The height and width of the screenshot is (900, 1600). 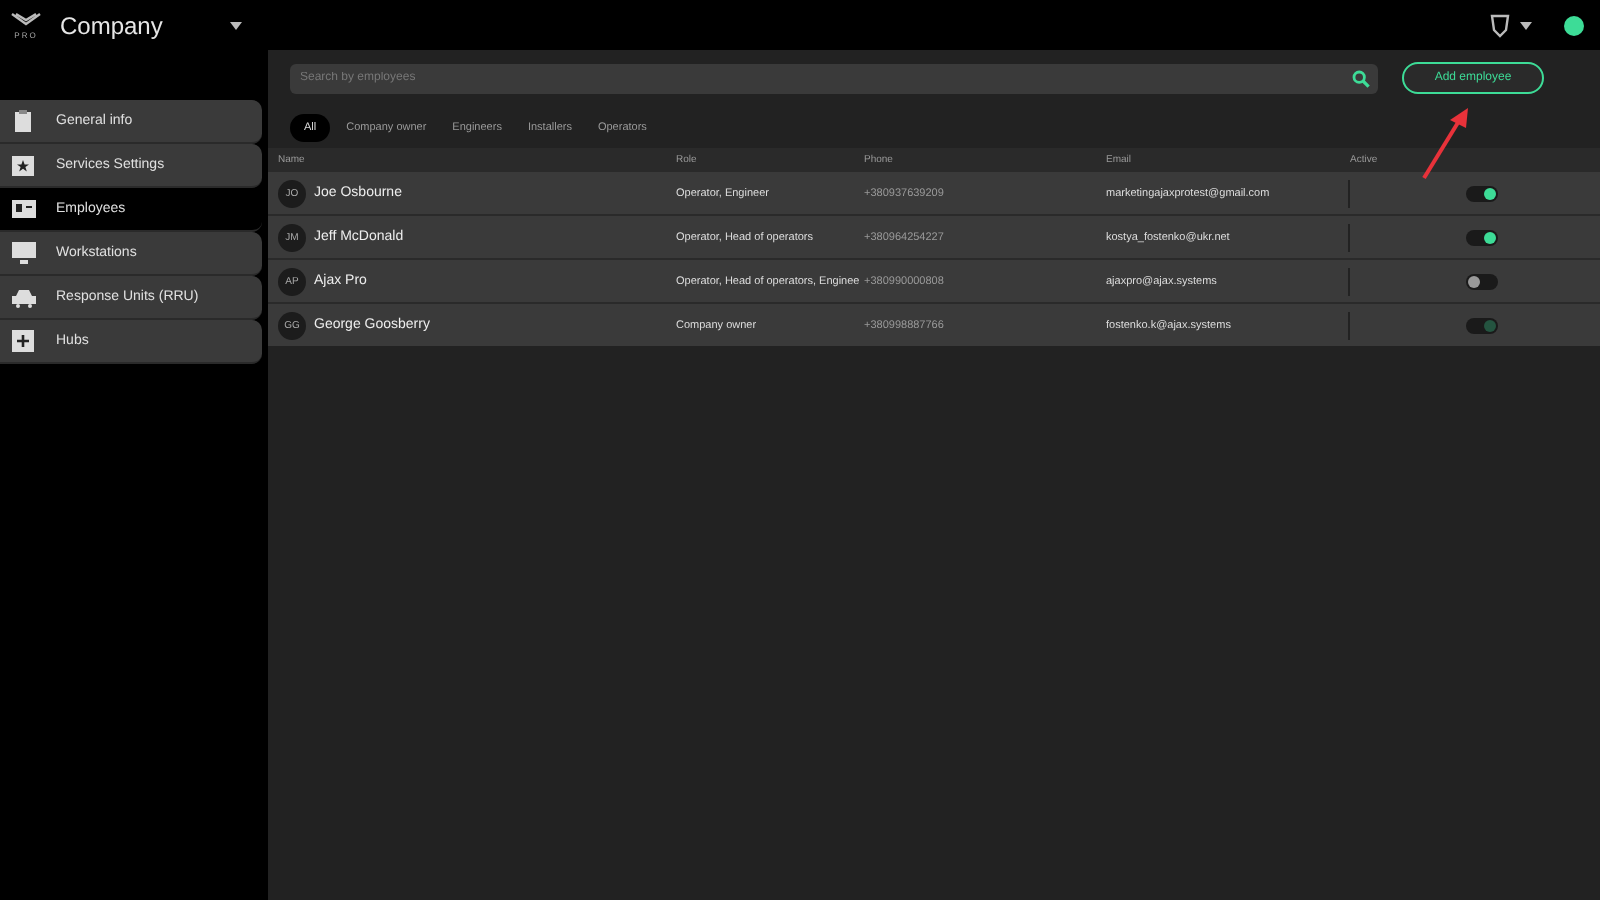 What do you see at coordinates (23, 253) in the screenshot?
I see `monitor-icon` at bounding box center [23, 253].